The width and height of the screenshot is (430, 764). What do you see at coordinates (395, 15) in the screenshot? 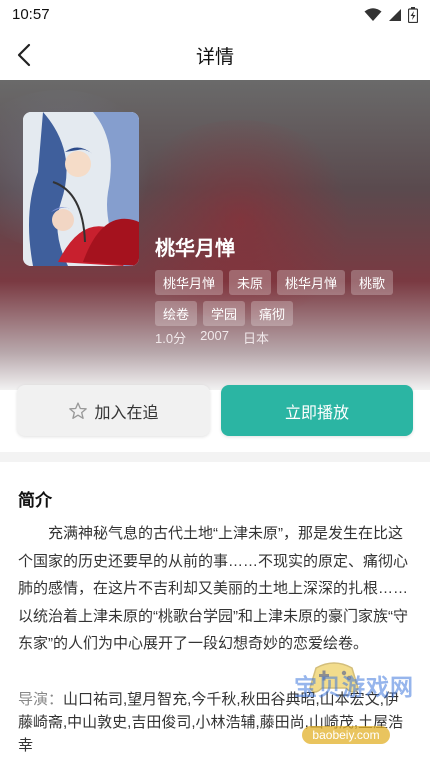
I see `signal-icon` at bounding box center [395, 15].